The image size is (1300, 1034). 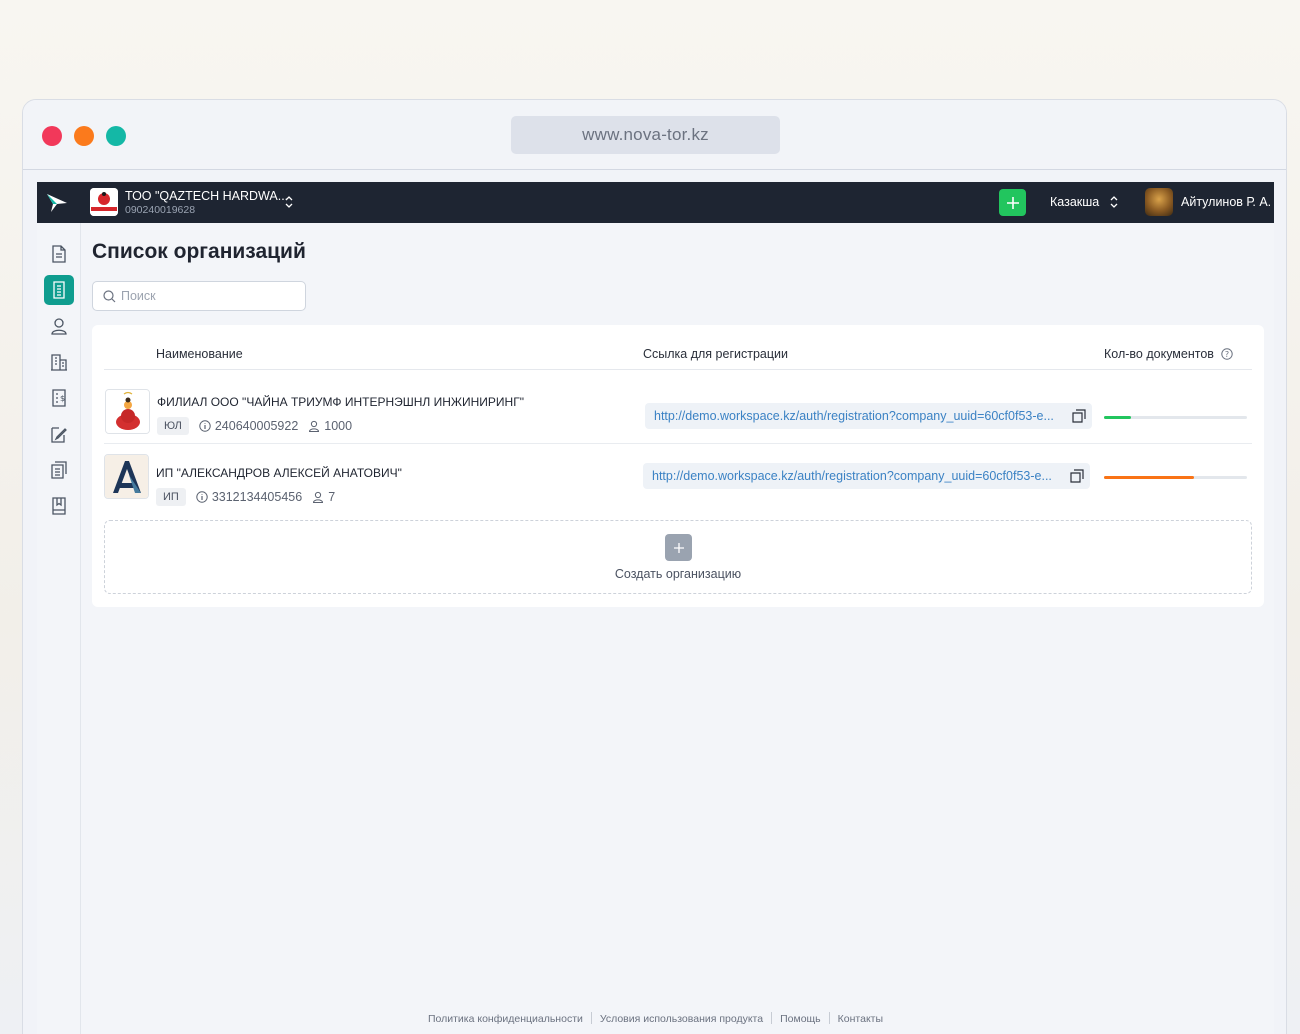 What do you see at coordinates (173, 426) in the screenshot?
I see `org-type-badge: ЮЛ` at bounding box center [173, 426].